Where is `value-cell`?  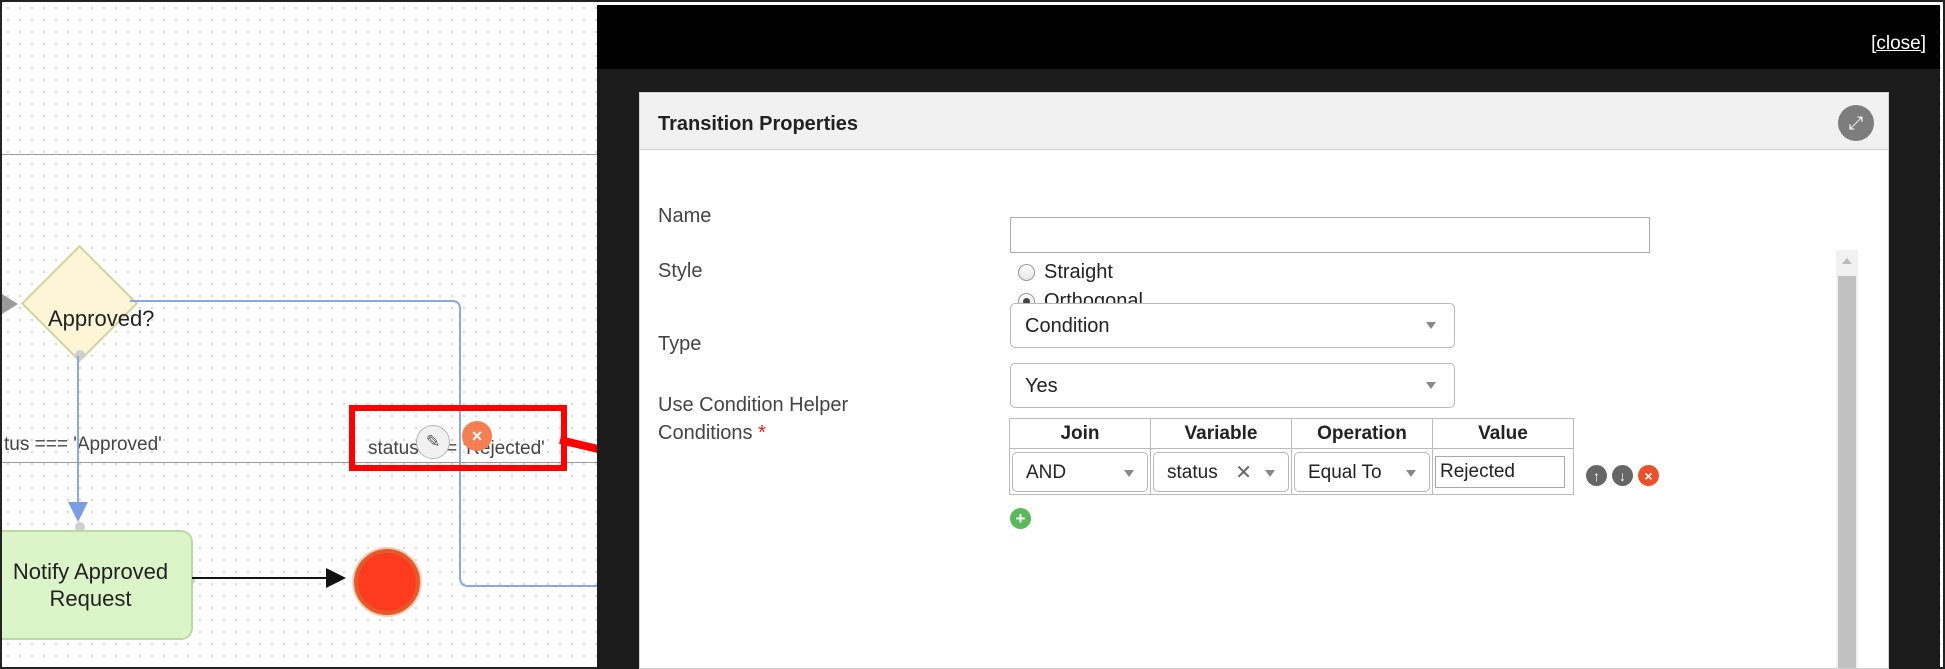 value-cell is located at coordinates (1503, 471).